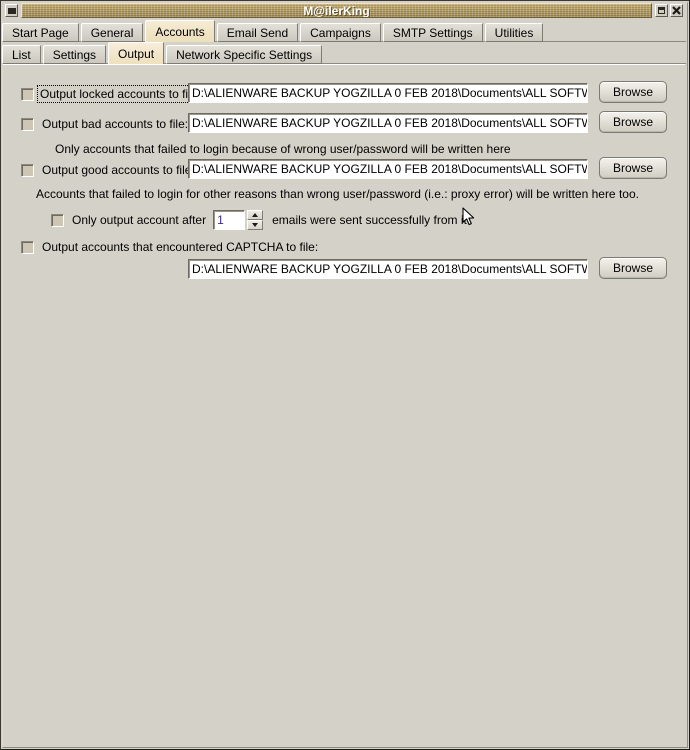 The image size is (690, 750). I want to click on good-accounts-label: Output good accounts to file:, so click(118, 170).